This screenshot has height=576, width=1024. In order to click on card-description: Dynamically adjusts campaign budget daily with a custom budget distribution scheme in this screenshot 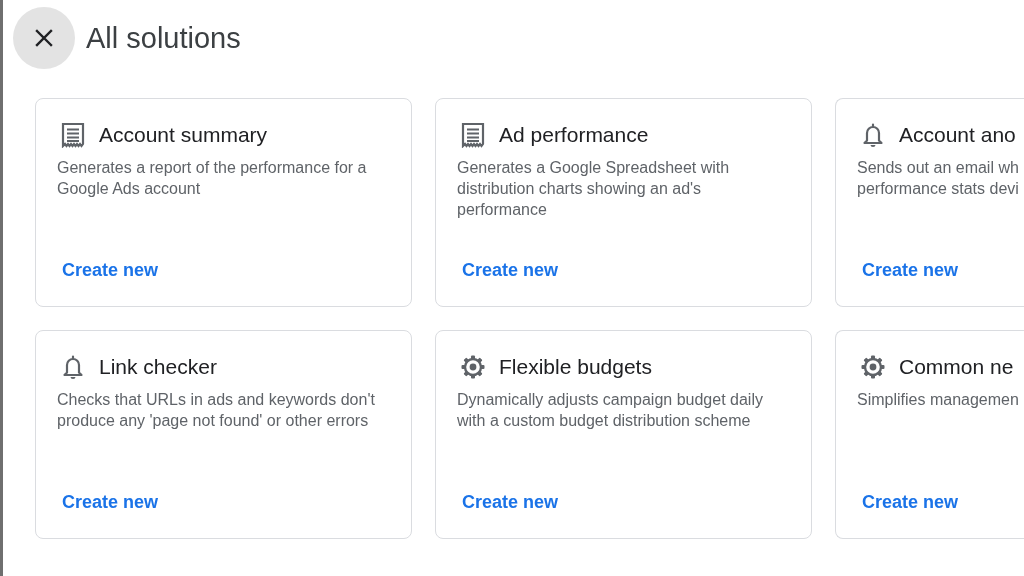, I will do `click(609, 410)`.